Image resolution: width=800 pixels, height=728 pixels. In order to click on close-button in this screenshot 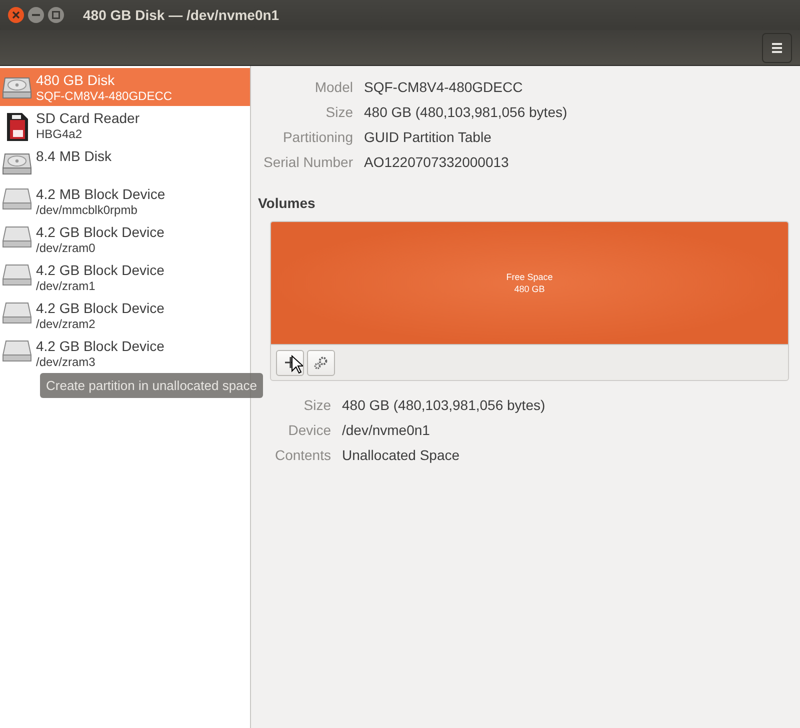, I will do `click(16, 15)`.